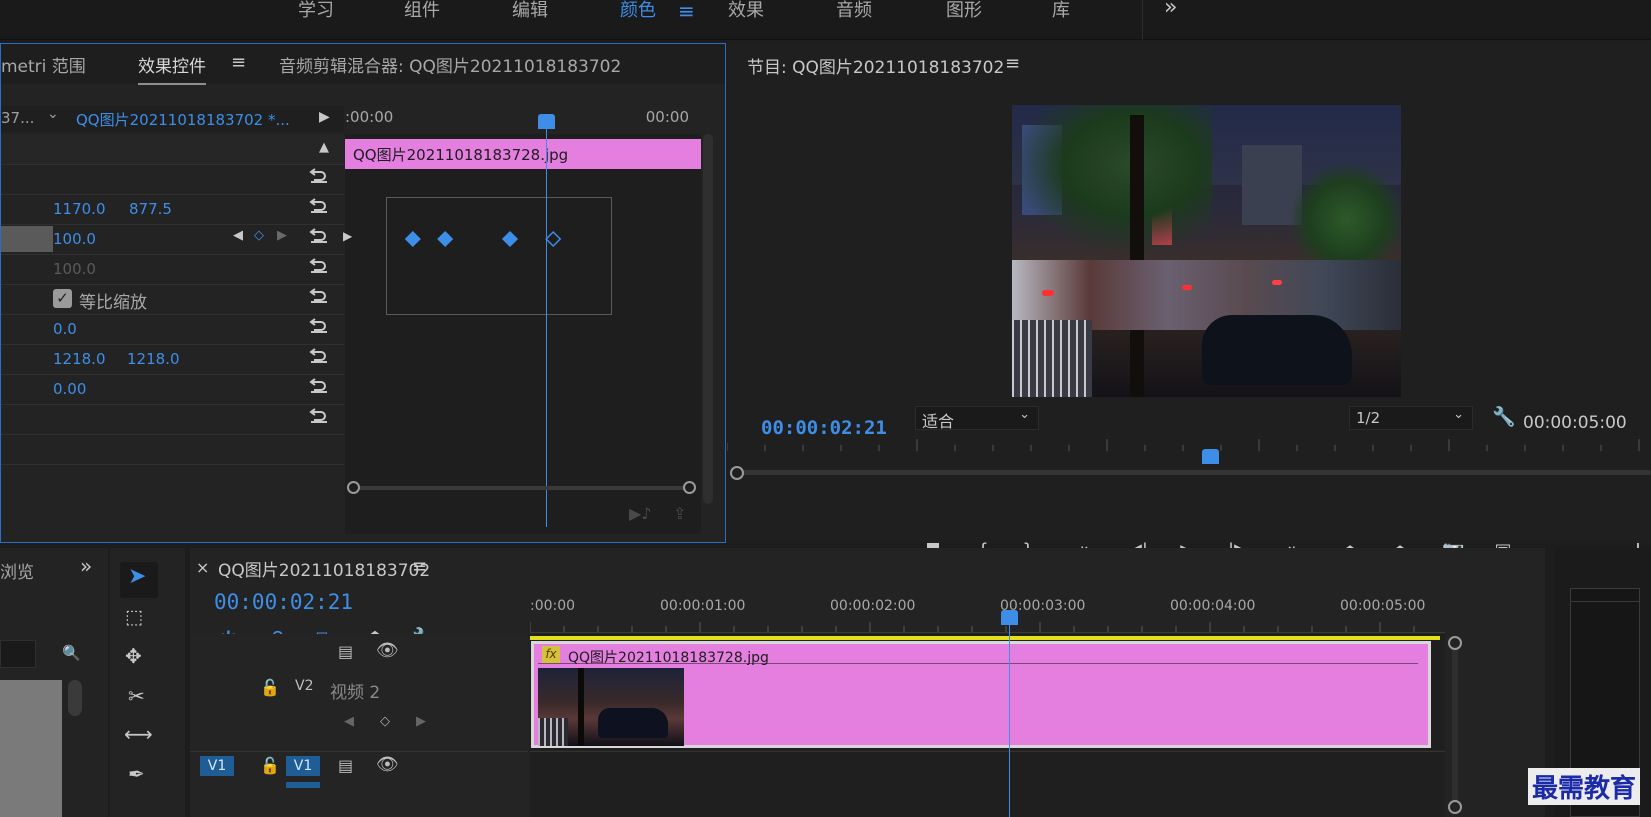 This screenshot has width=1651, height=817. What do you see at coordinates (1411, 418) in the screenshot?
I see `resolution-dropdown: 1/2 ⌄` at bounding box center [1411, 418].